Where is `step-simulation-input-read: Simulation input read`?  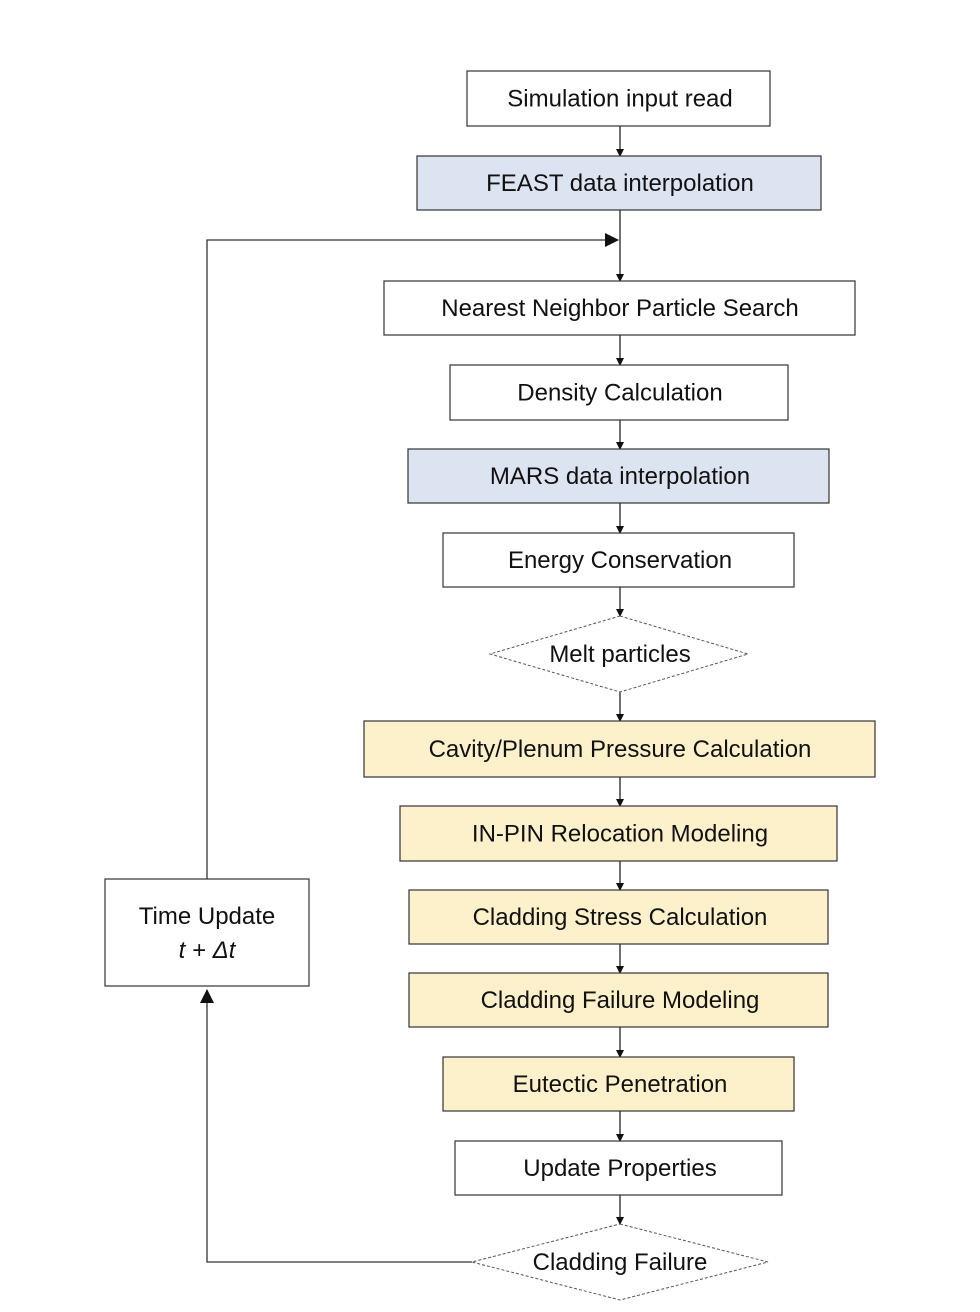
step-simulation-input-read: Simulation input read is located at coordinates (618, 98).